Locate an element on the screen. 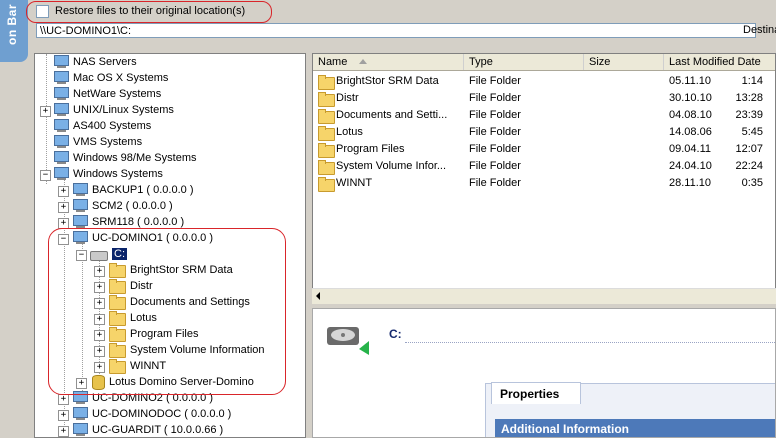  tree-item-mac-os-x-systems: Mac OS X Systems is located at coordinates (110, 78).